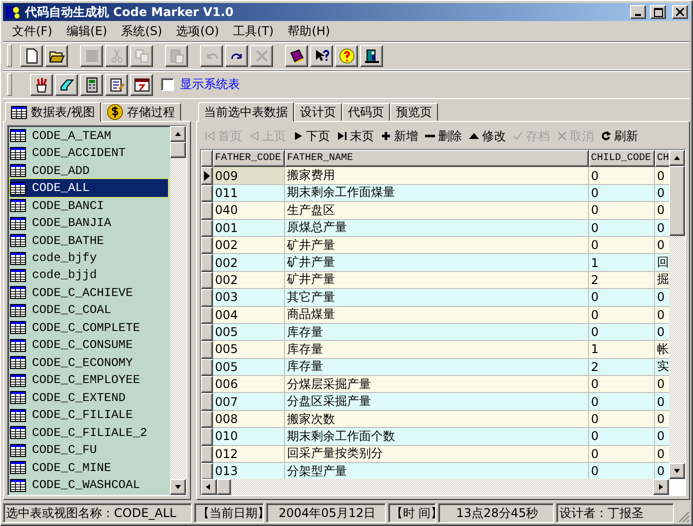  What do you see at coordinates (89, 363) in the screenshot?
I see `table-list-item: CODE_C_ECONOMY` at bounding box center [89, 363].